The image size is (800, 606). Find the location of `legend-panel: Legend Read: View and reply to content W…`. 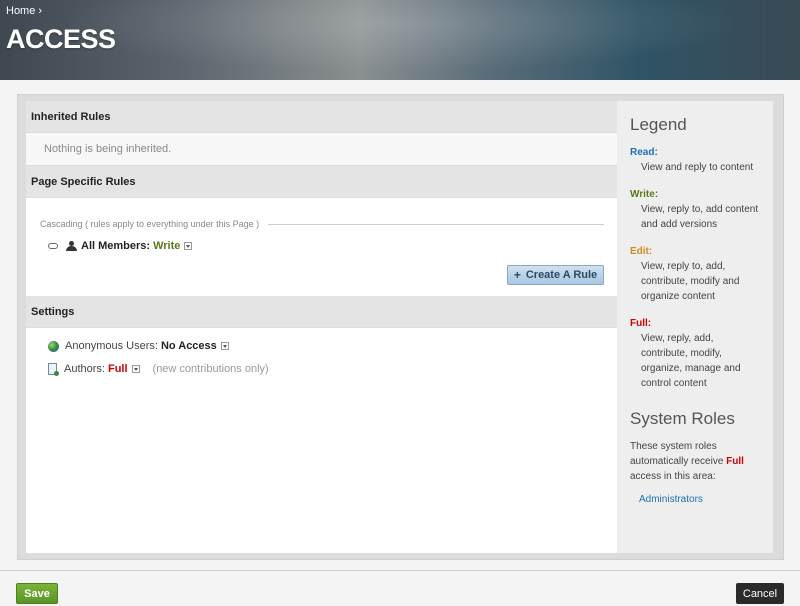

legend-panel: Legend Read: View and reply to content W… is located at coordinates (695, 327).